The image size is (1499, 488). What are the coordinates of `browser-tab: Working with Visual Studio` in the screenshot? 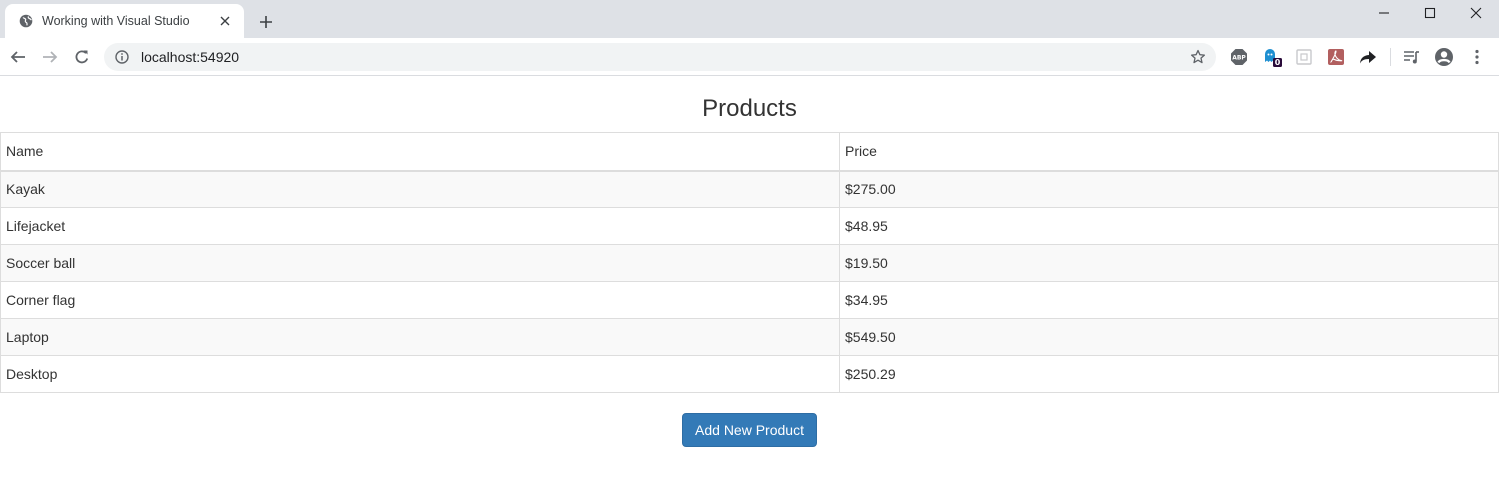 It's located at (124, 21).